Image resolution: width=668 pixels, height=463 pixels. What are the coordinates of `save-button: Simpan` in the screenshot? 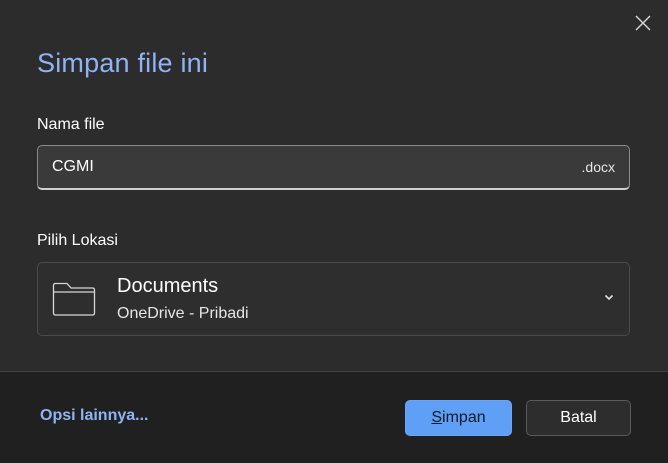 It's located at (458, 418).